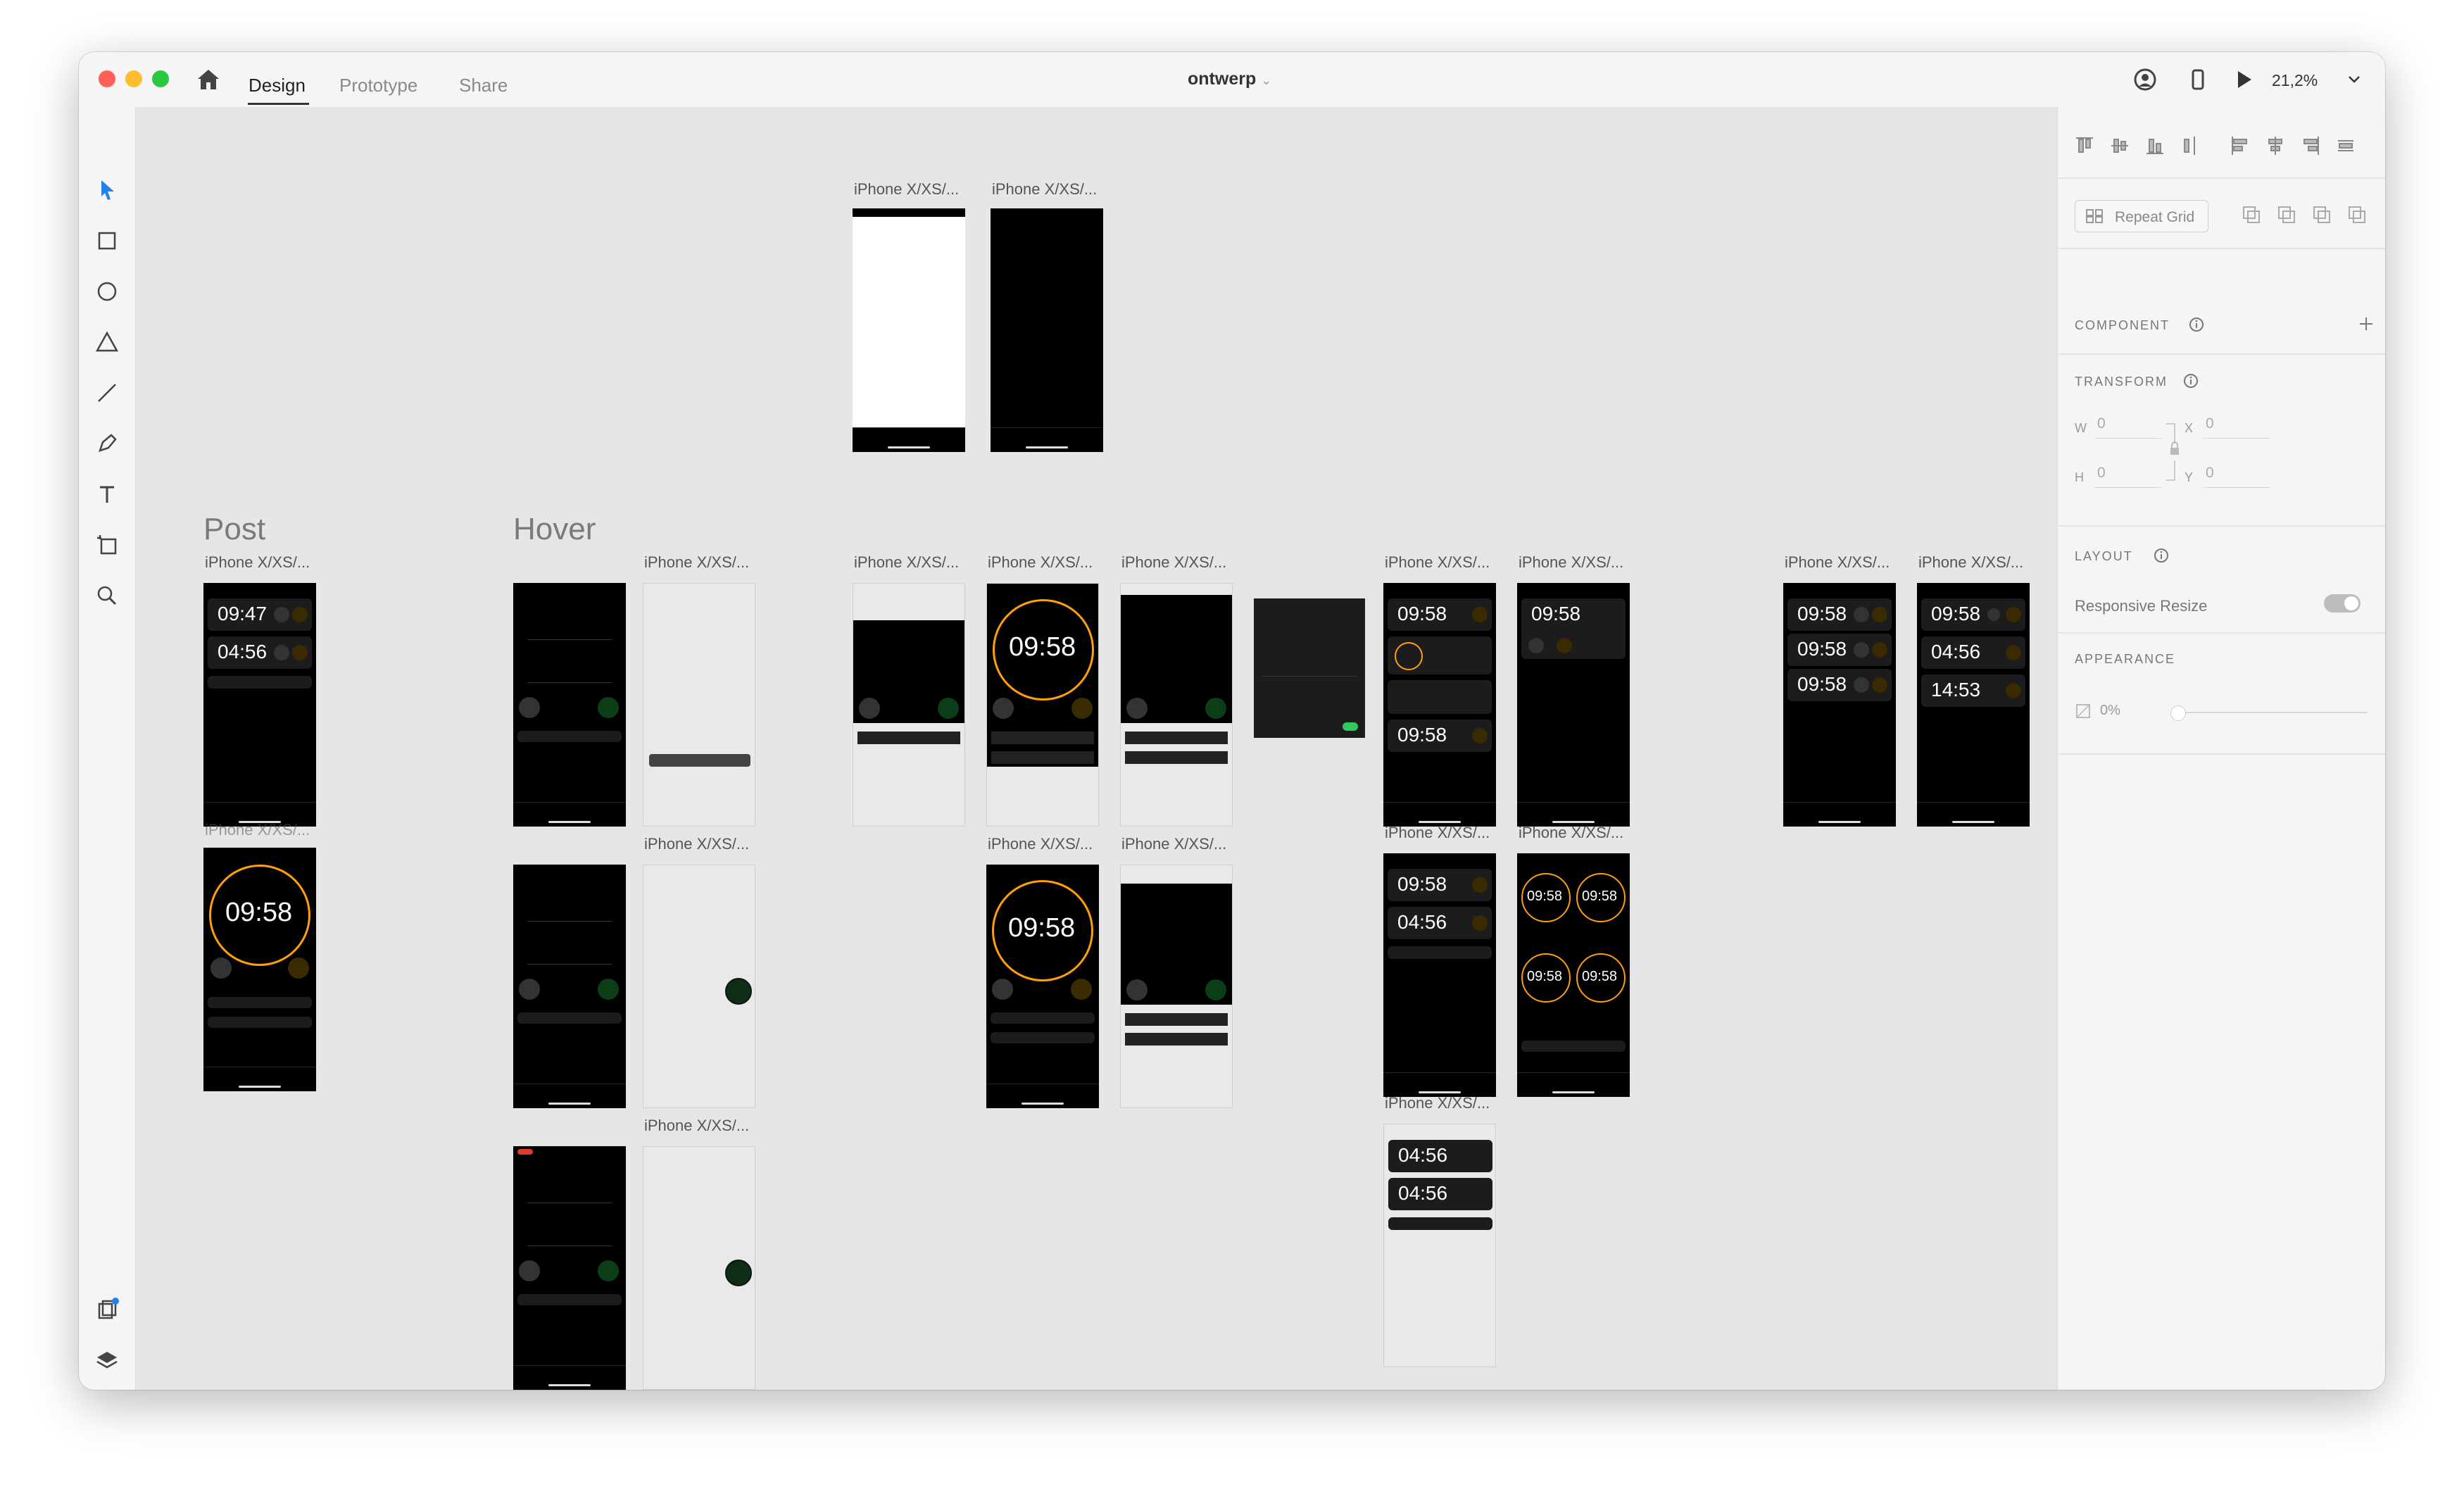  Describe the element at coordinates (2354, 78) in the screenshot. I see `zoom-dropdown-chevron-icon` at that location.